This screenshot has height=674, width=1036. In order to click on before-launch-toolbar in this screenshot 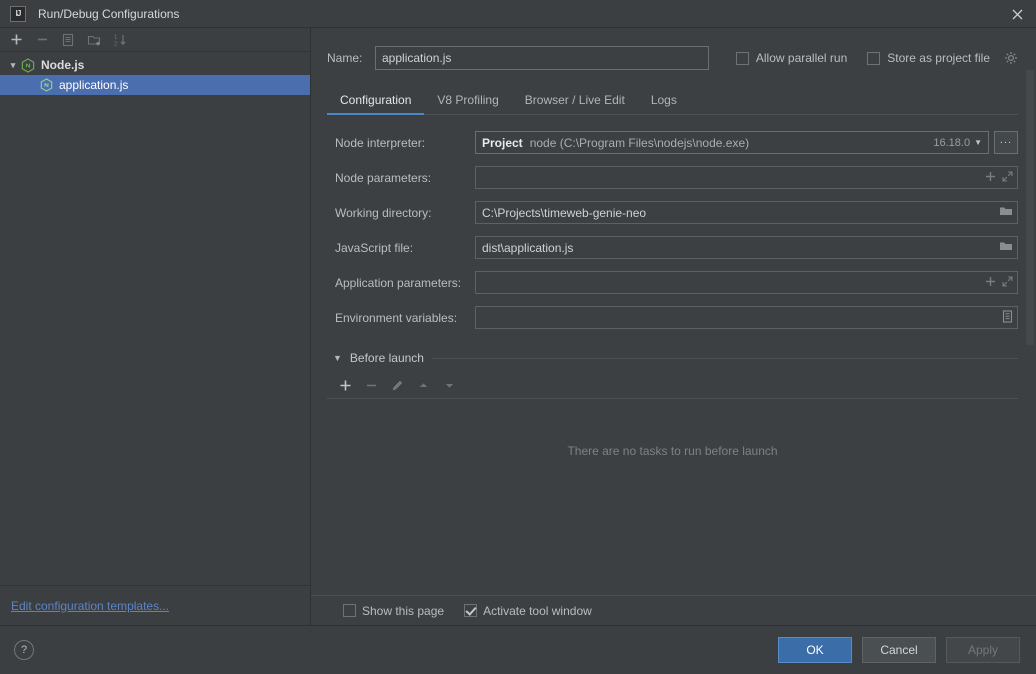, I will do `click(672, 386)`.